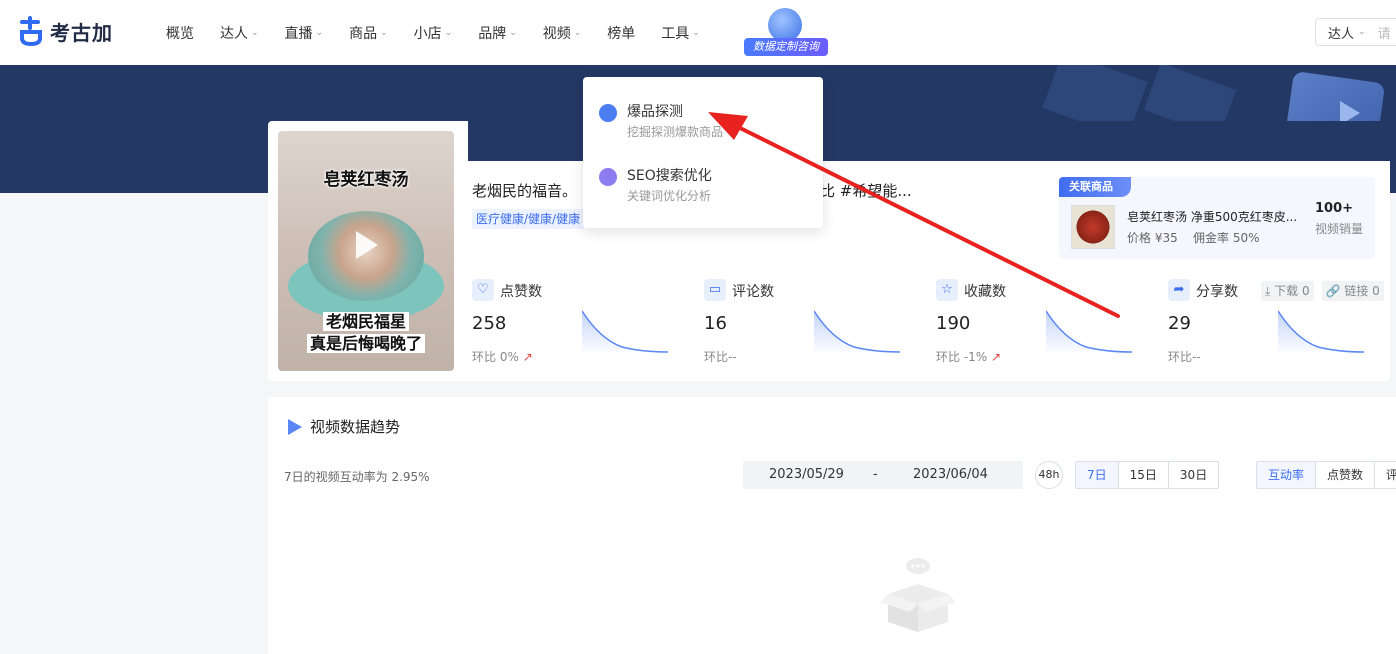 The image size is (1396, 654). I want to click on tools-dropdown-menu: 爆品探测挖掘探测爆款商品 SEO搜索优化 关键词优化分析, so click(703, 152).